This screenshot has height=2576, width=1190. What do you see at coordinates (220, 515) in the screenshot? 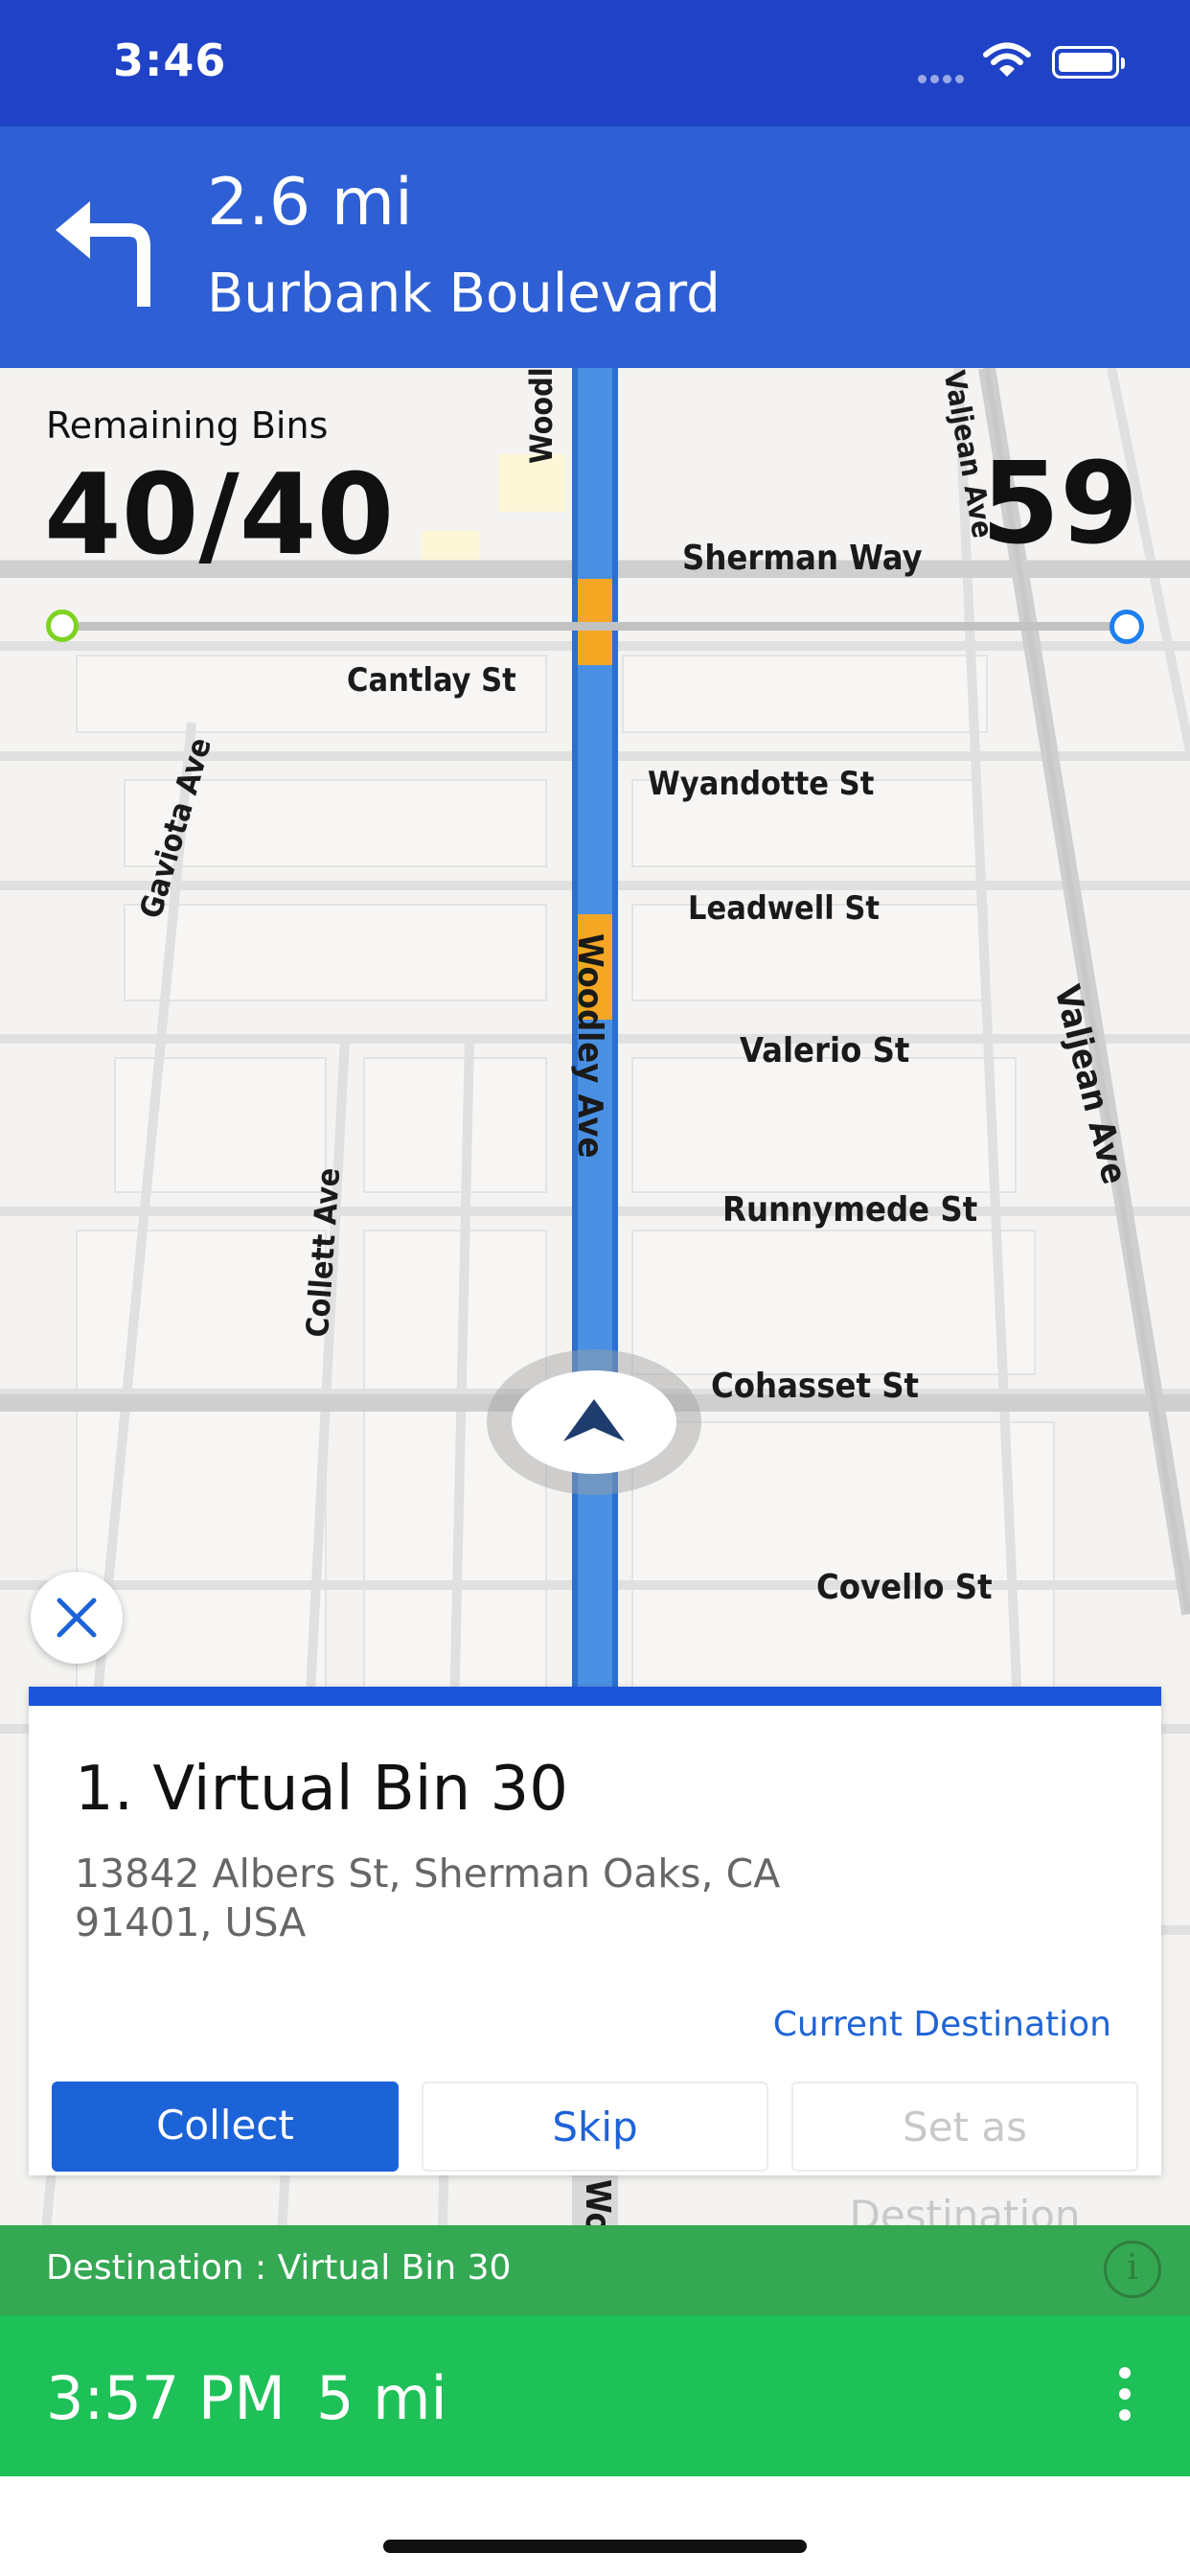
I see `remaining-bins-count: 40/40` at bounding box center [220, 515].